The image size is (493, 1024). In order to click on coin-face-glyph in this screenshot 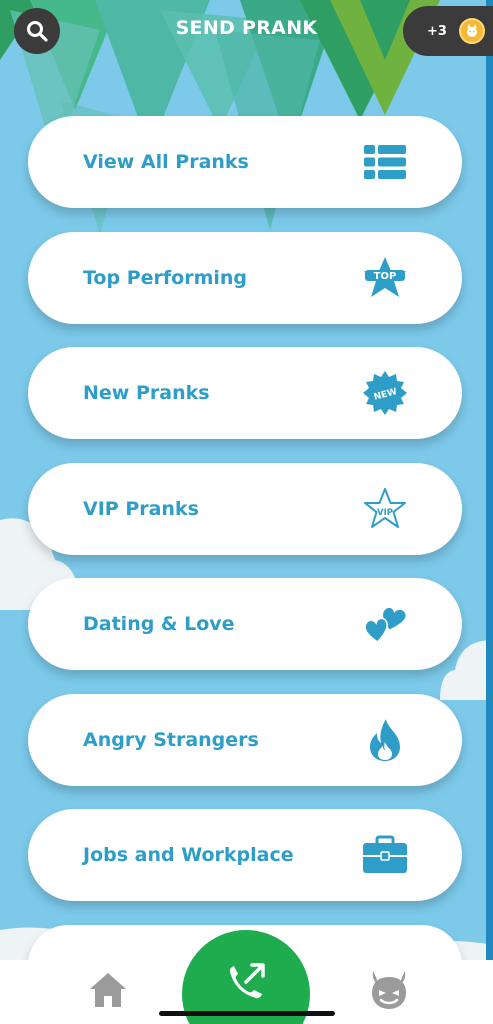, I will do `click(471, 30)`.